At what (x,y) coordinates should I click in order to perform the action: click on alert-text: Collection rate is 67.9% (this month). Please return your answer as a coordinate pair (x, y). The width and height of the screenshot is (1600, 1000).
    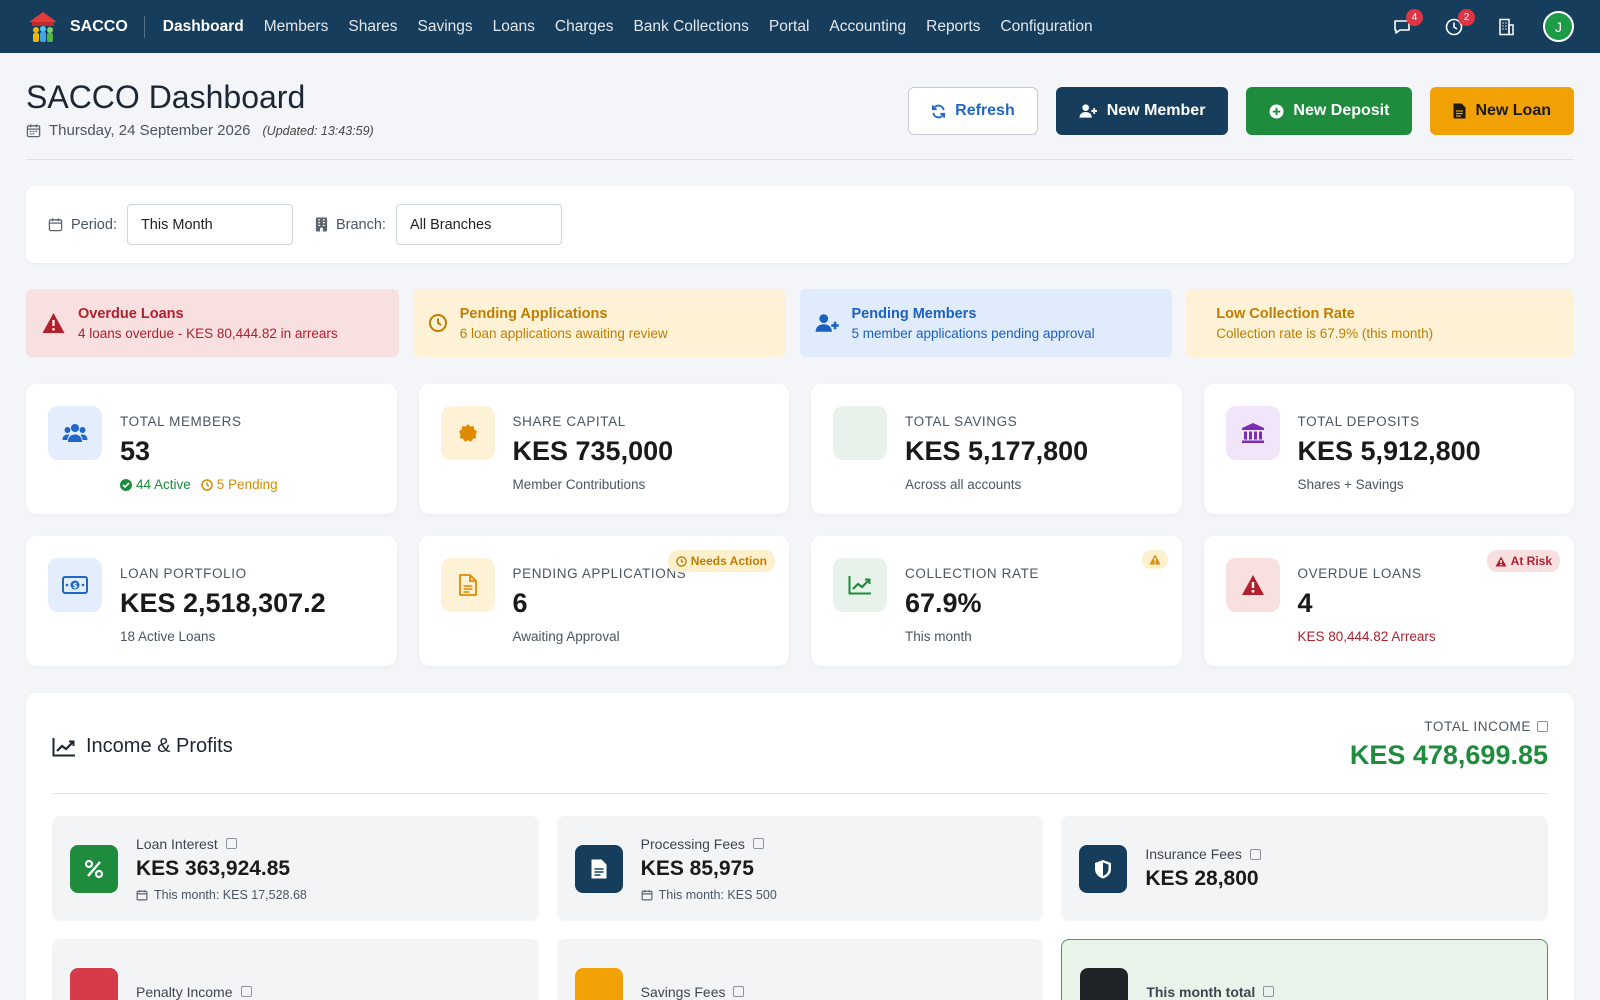
    Looking at the image, I should click on (1325, 333).